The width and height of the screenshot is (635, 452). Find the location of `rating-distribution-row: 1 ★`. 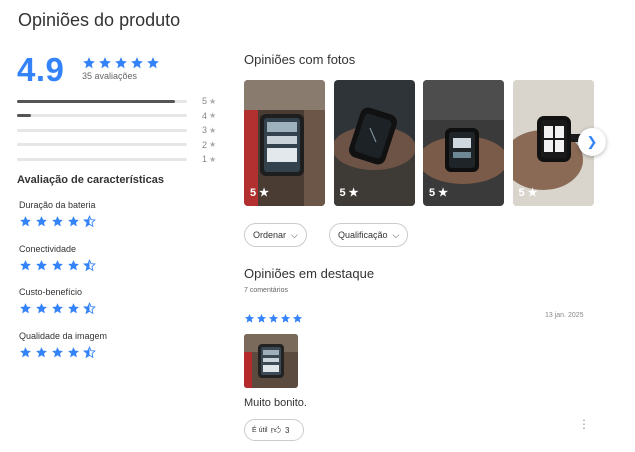

rating-distribution-row: 1 ★ is located at coordinates (118, 159).